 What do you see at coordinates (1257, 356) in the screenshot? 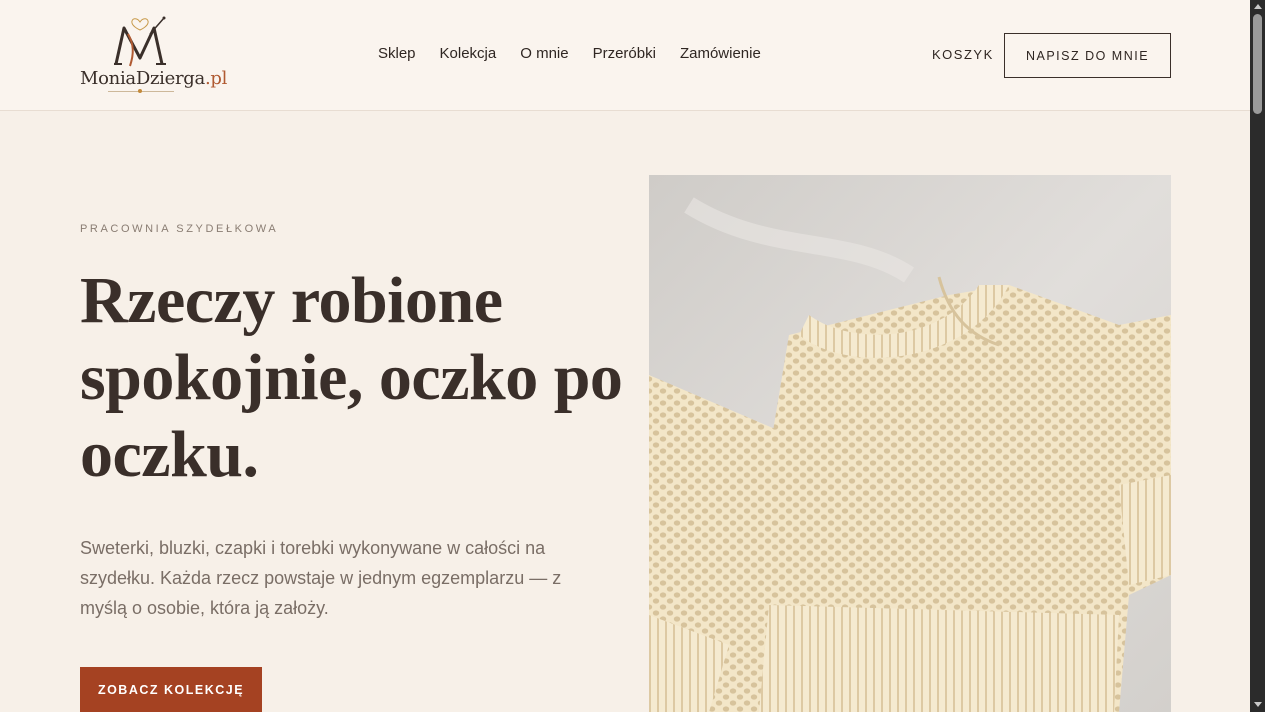
I see `vertical-scrollbar` at bounding box center [1257, 356].